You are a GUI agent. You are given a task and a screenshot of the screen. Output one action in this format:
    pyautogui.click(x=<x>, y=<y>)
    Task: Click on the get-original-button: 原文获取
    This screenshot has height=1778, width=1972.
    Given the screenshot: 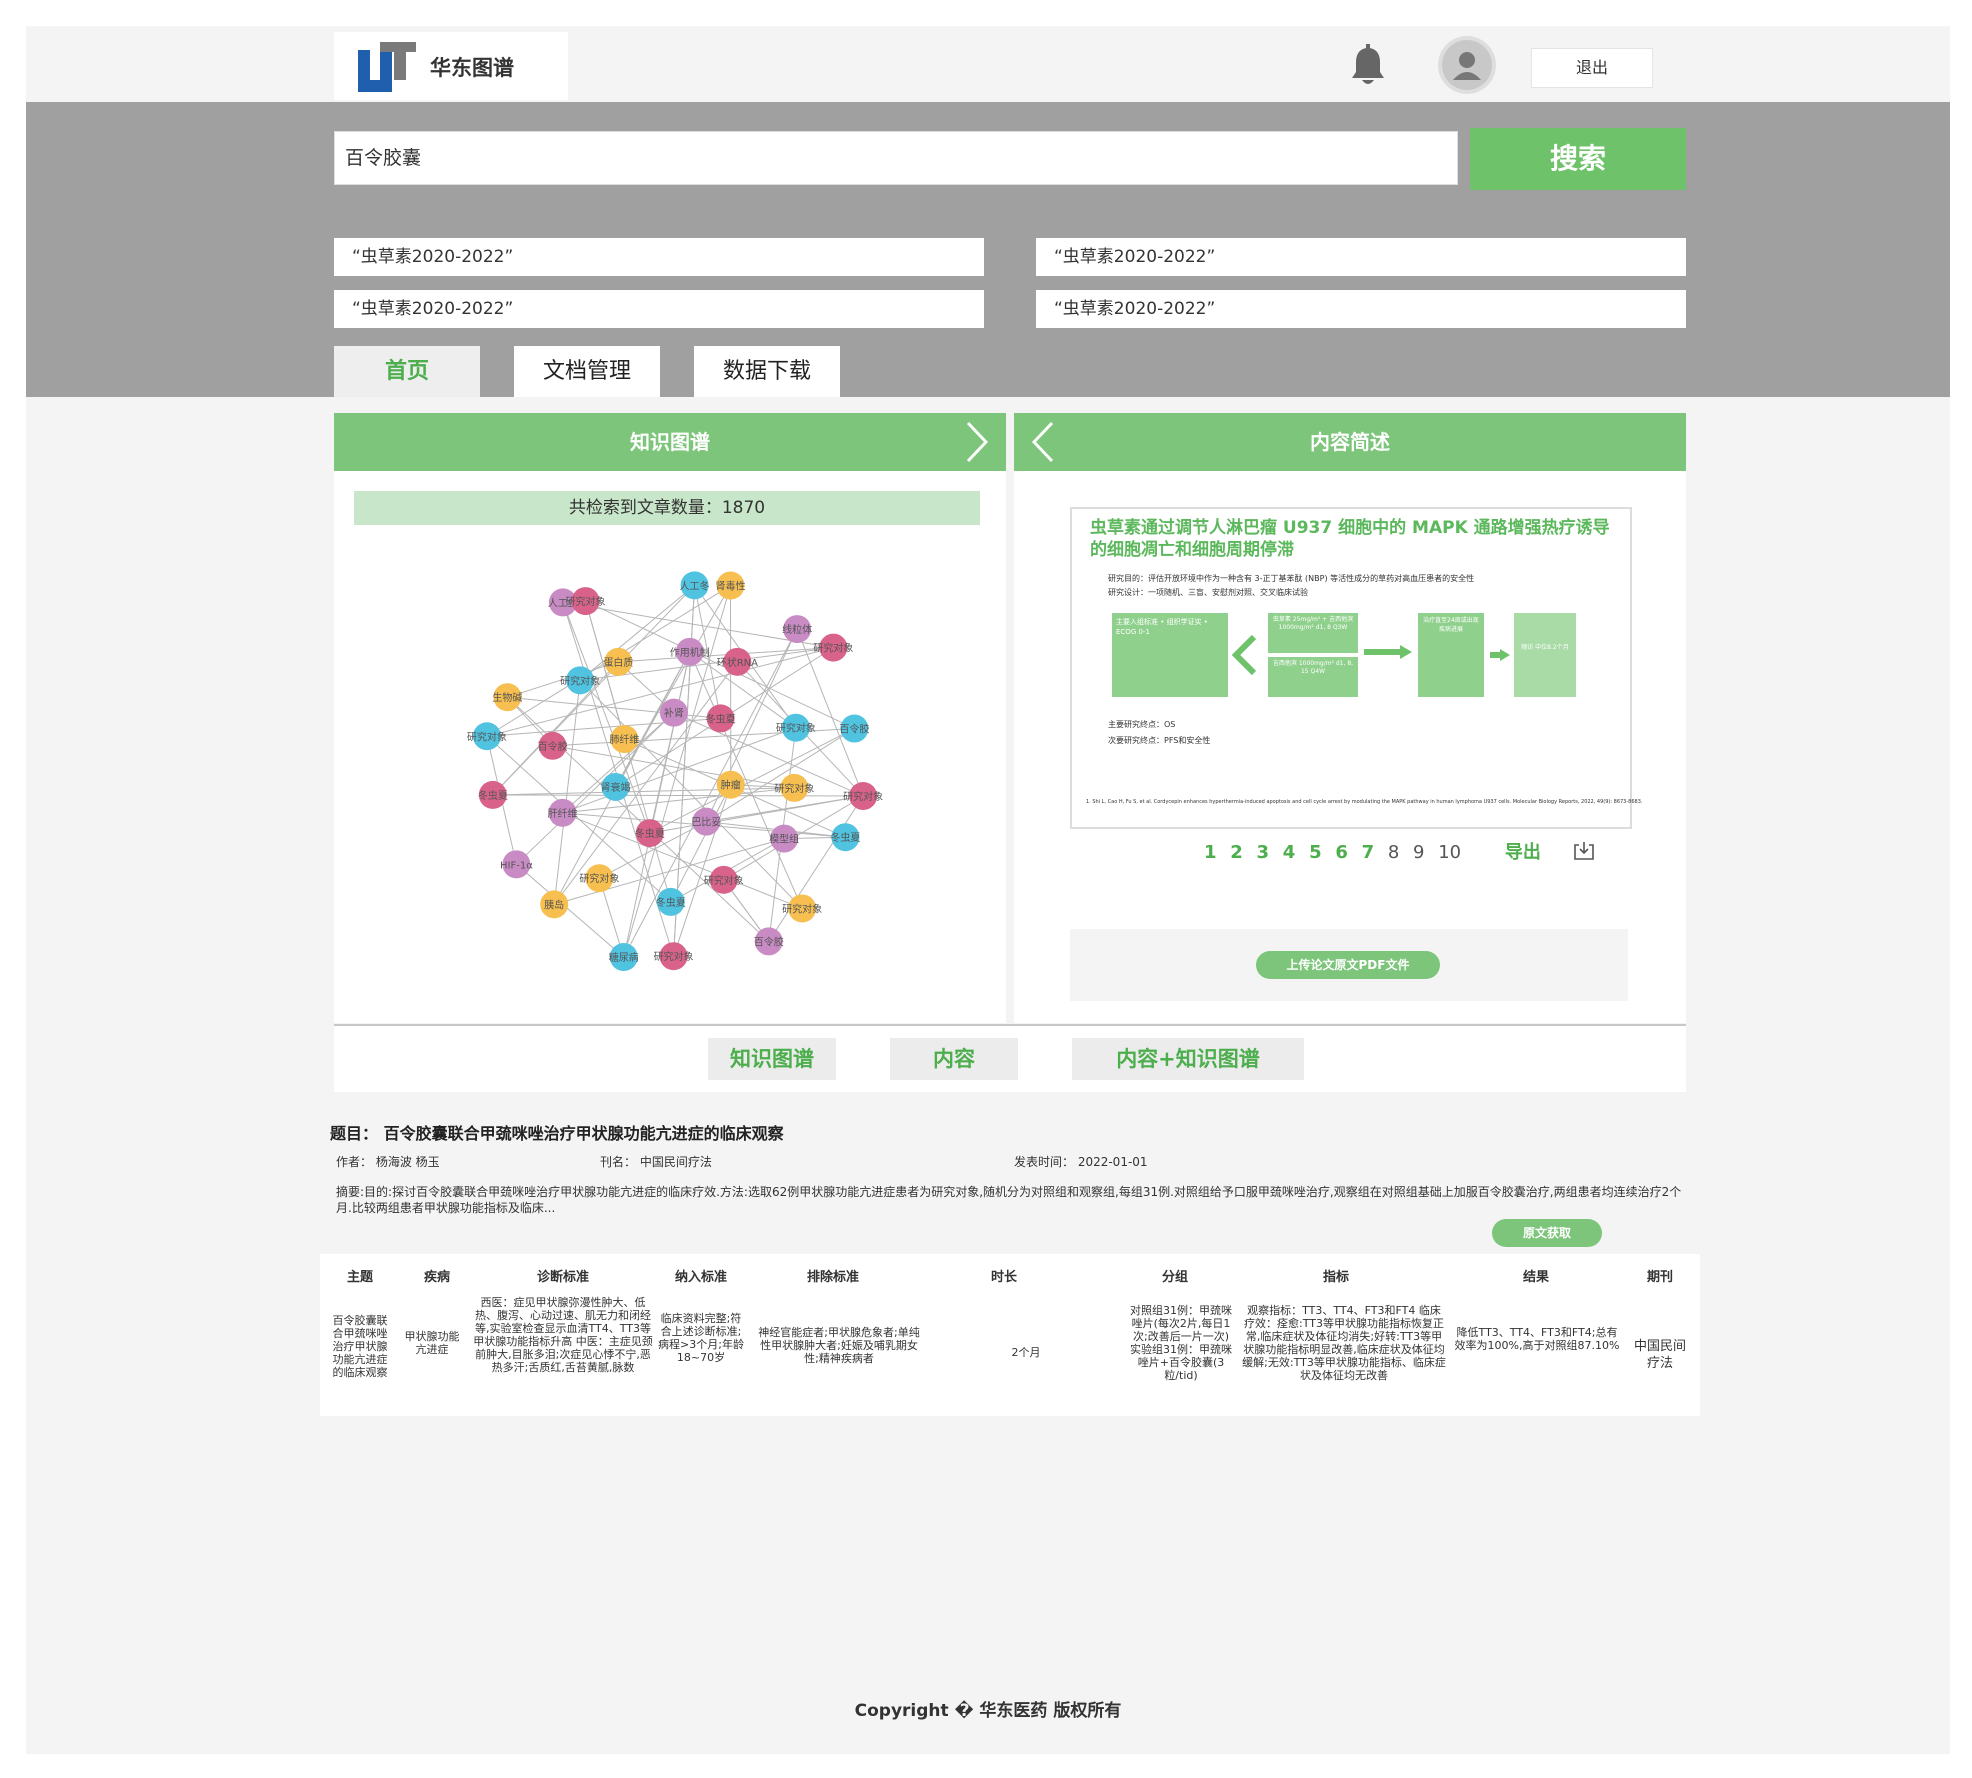 What is the action you would take?
    pyautogui.click(x=1547, y=1233)
    